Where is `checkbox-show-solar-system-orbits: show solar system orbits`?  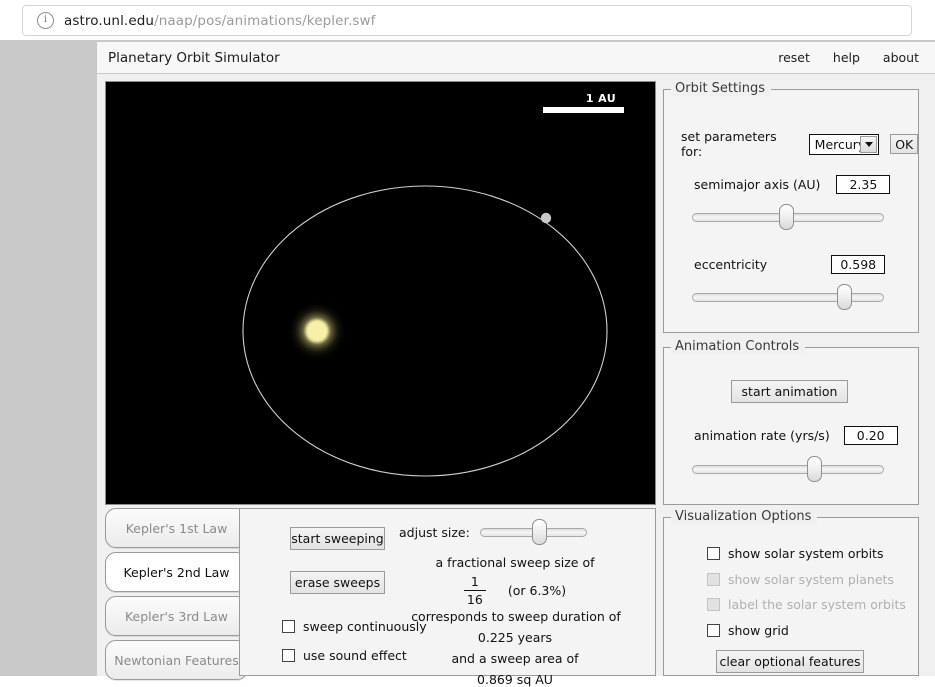 checkbox-show-solar-system-orbits: show solar system orbits is located at coordinates (795, 553).